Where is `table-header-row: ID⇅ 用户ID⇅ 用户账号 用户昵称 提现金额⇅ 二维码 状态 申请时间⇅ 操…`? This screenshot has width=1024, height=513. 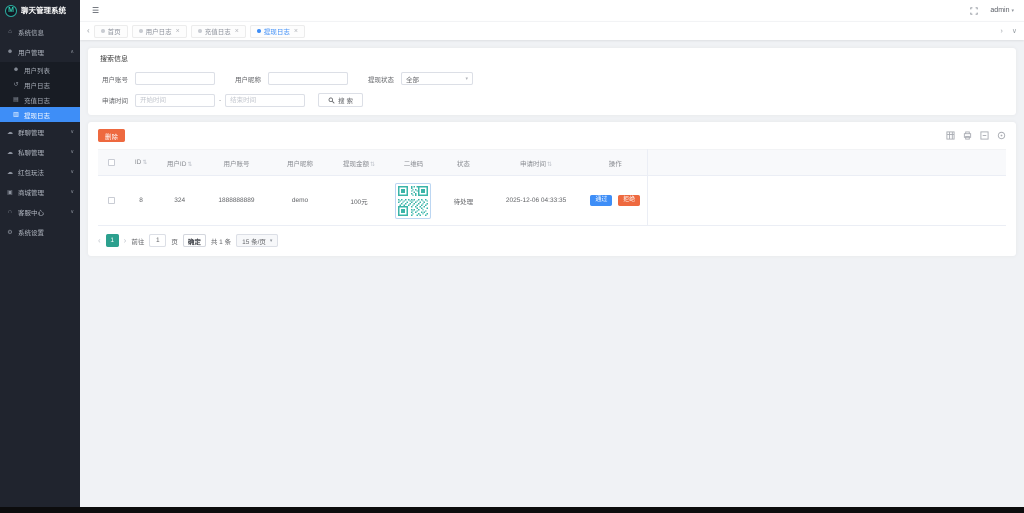
table-header-row: ID⇅ 用户ID⇅ 用户账号 用户昵称 提现金额⇅ 二维码 状态 申请时间⇅ 操… is located at coordinates (552, 162).